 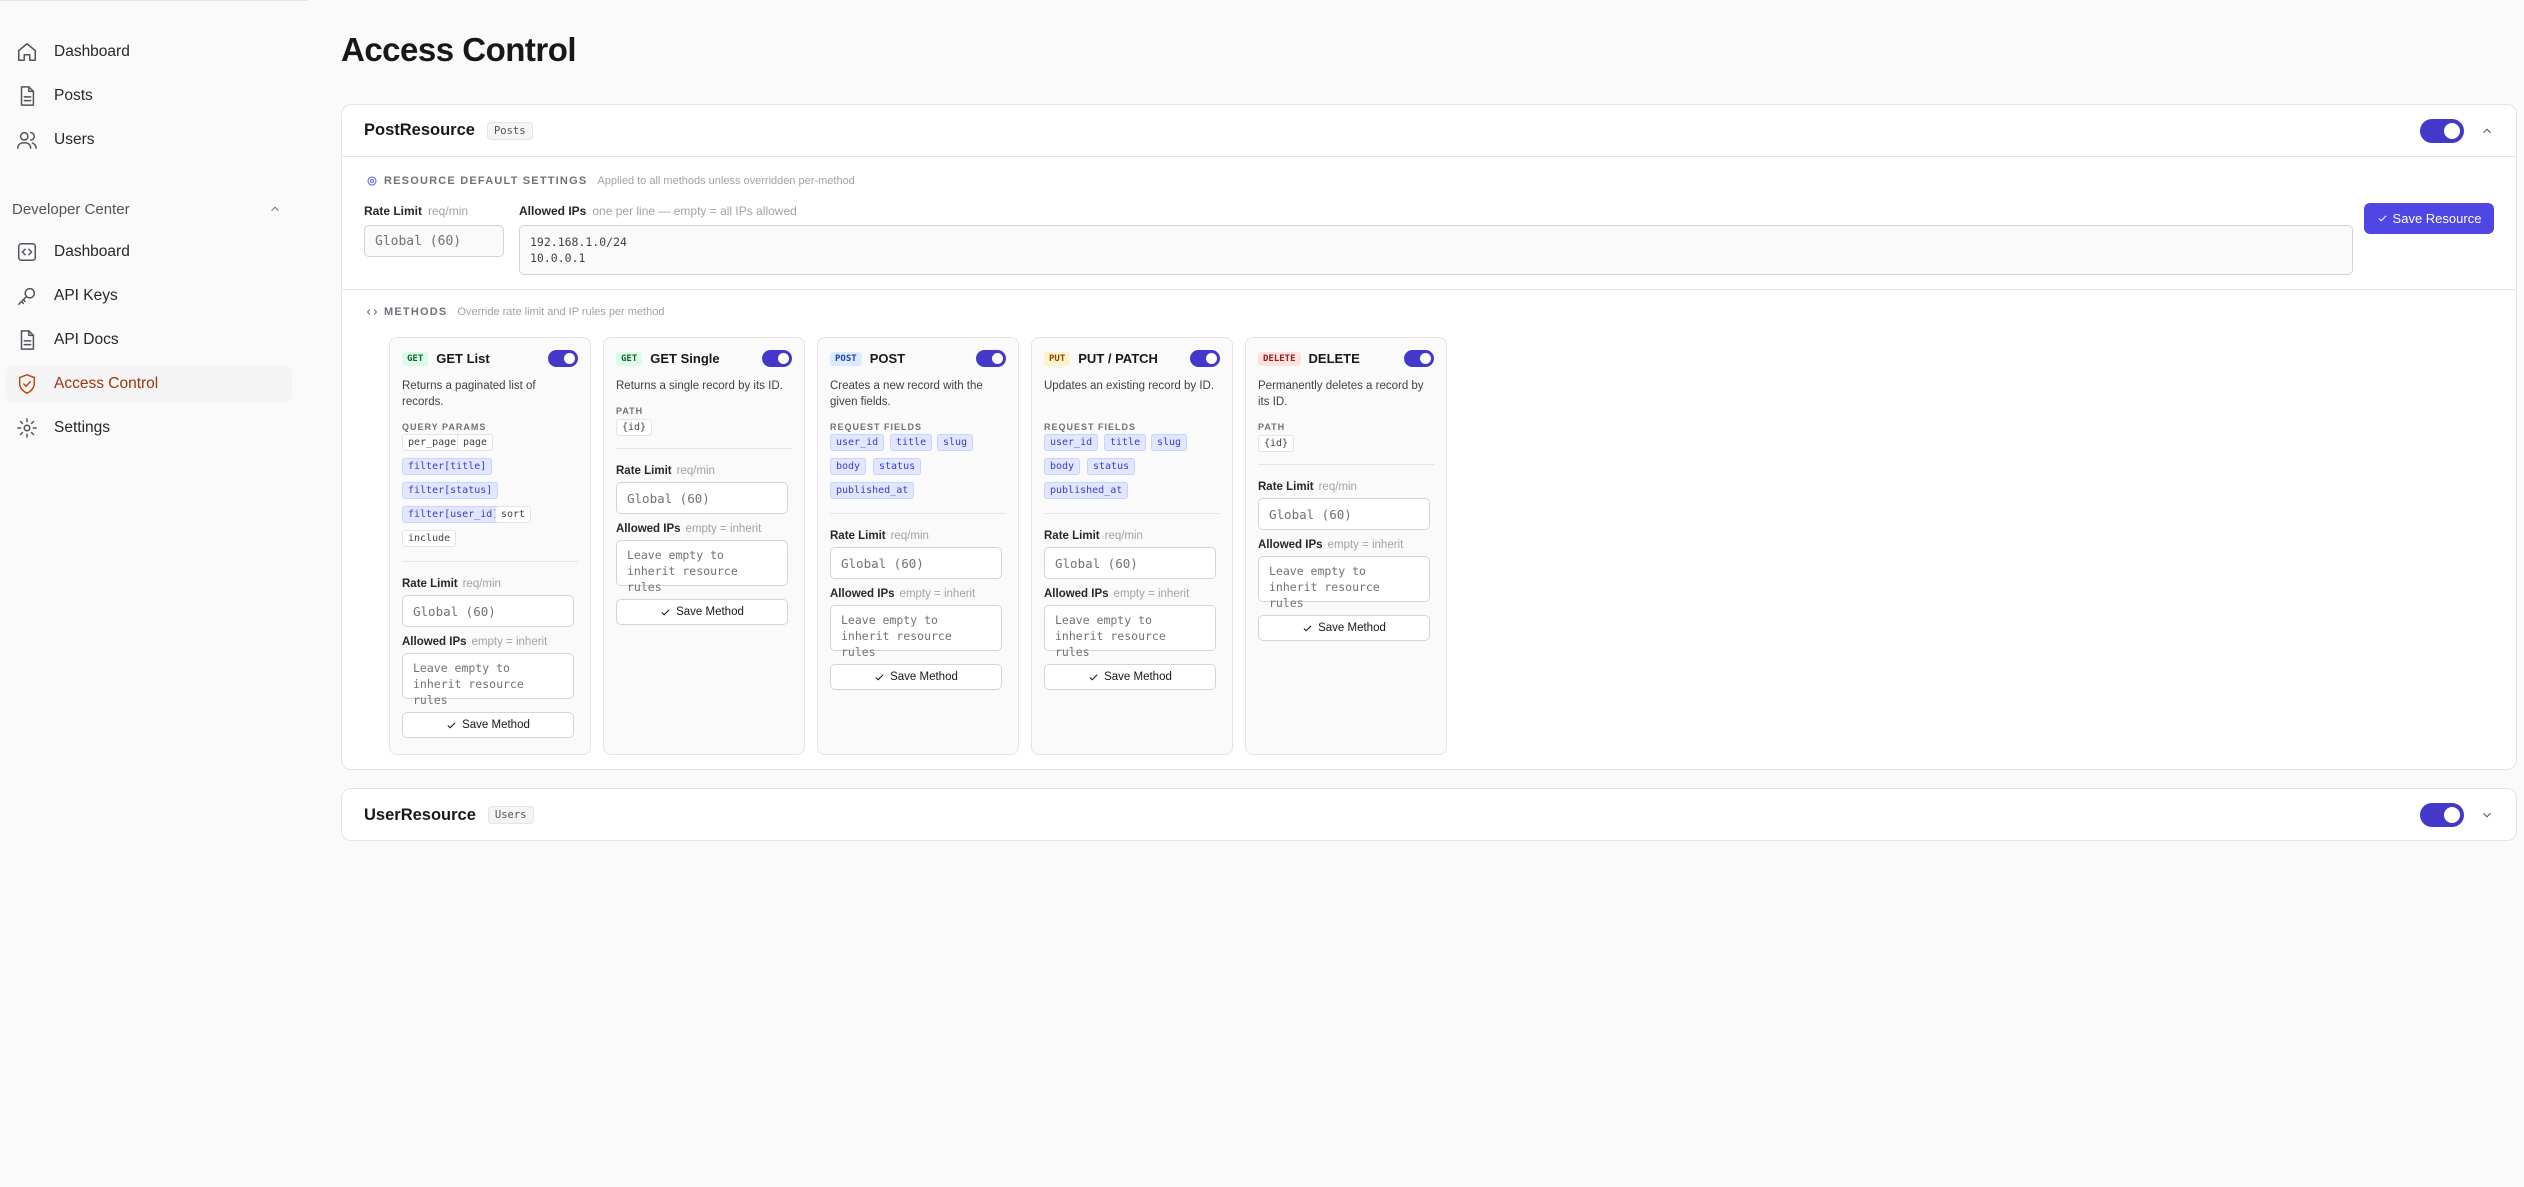 What do you see at coordinates (459, 49) in the screenshot?
I see `page-title: Access Control` at bounding box center [459, 49].